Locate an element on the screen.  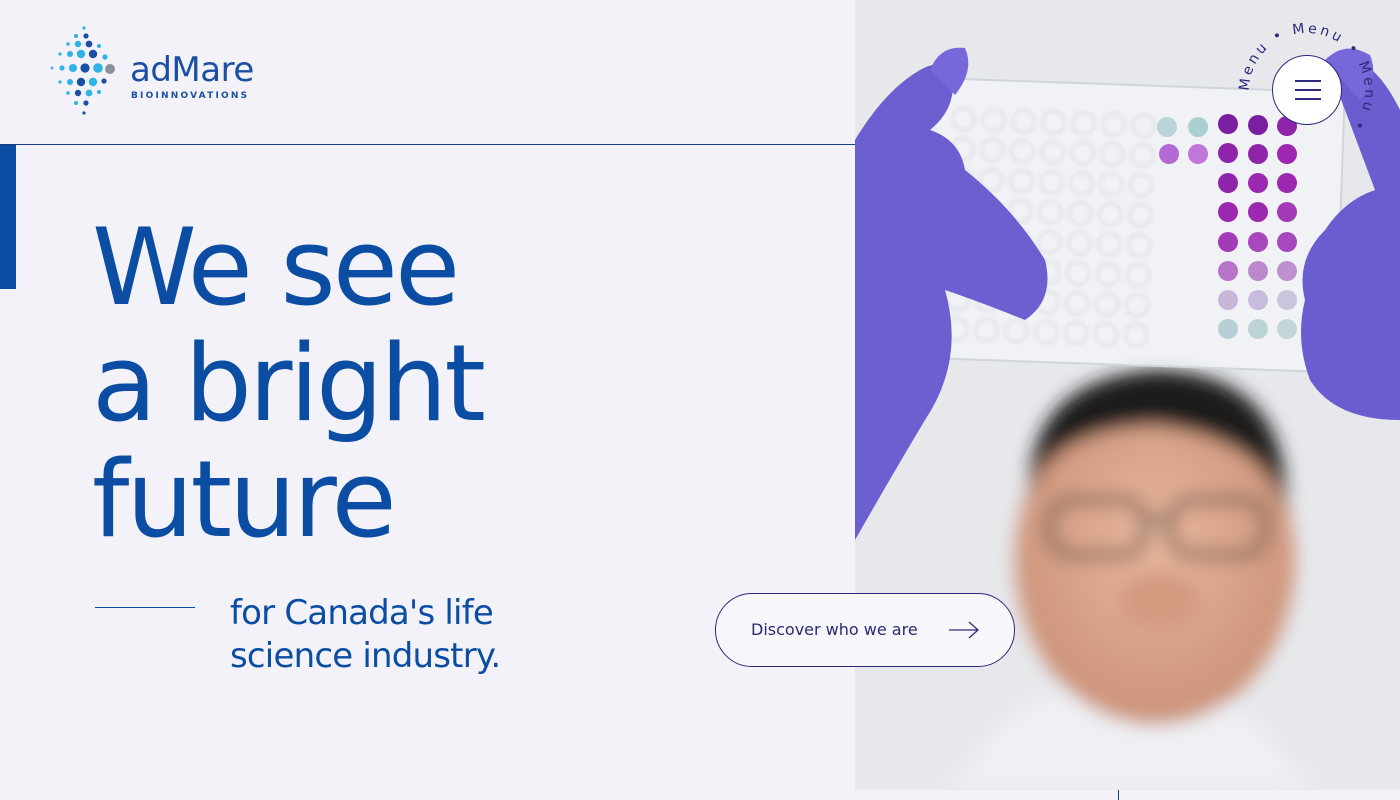
header-divider is located at coordinates (427, 144).